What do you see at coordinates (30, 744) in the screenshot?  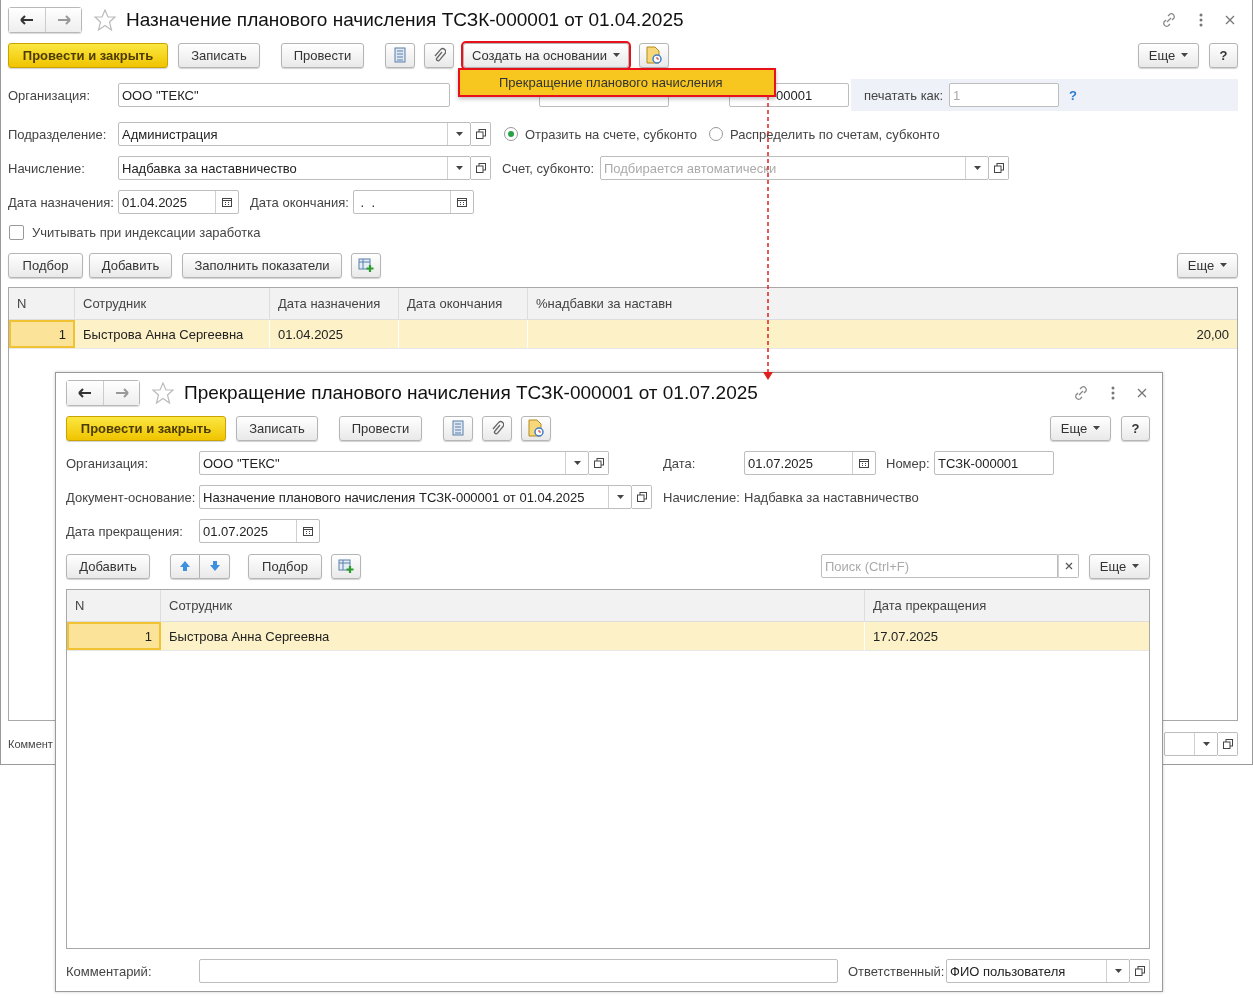 I see `field-label: Коммент` at bounding box center [30, 744].